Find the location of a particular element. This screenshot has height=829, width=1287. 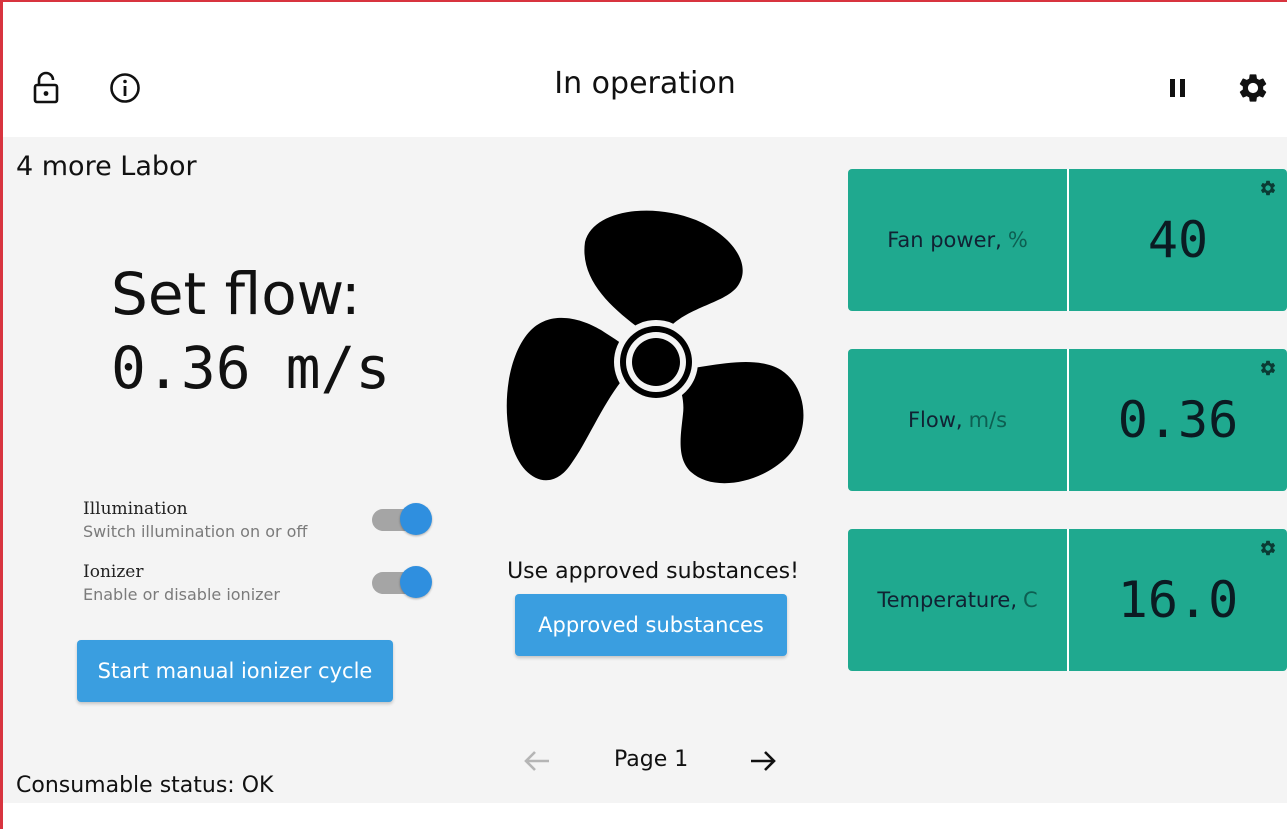

toggle-title: Illumination is located at coordinates (135, 509).